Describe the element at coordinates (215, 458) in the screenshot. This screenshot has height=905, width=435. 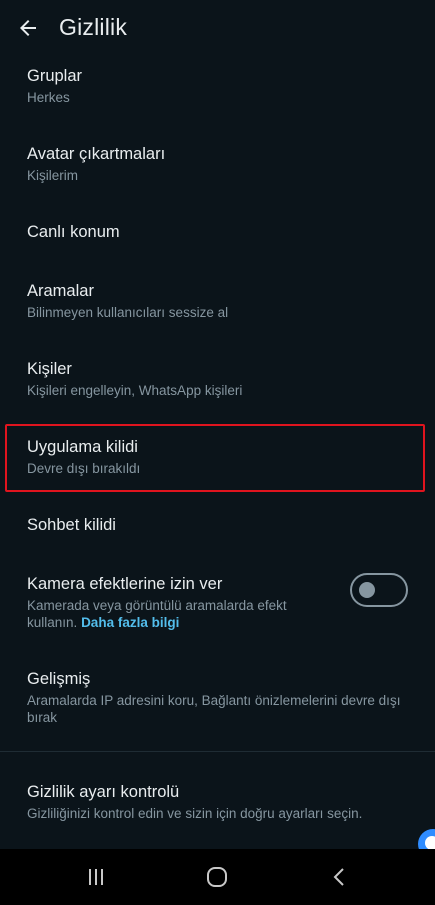
I see `highlight-box` at that location.